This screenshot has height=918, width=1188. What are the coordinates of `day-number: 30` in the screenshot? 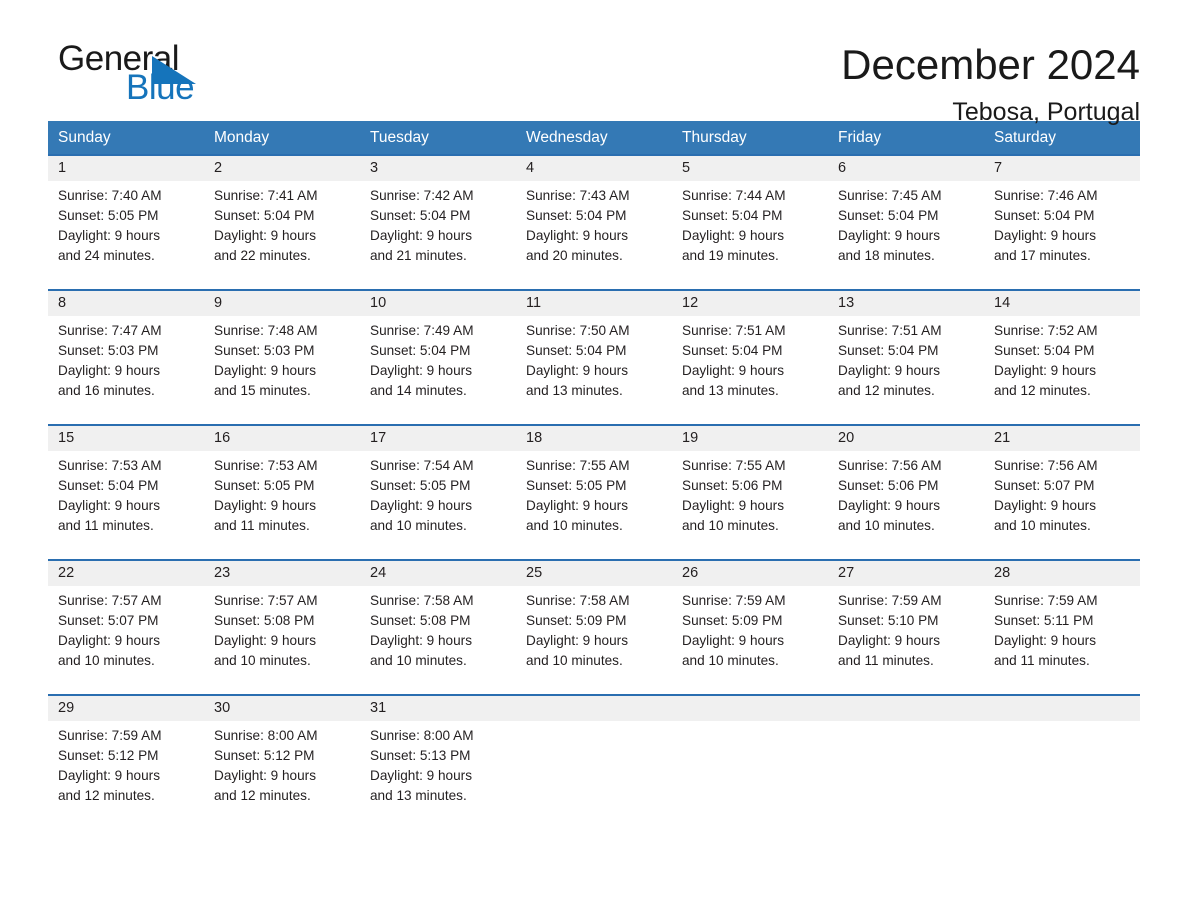 It's located at (282, 708).